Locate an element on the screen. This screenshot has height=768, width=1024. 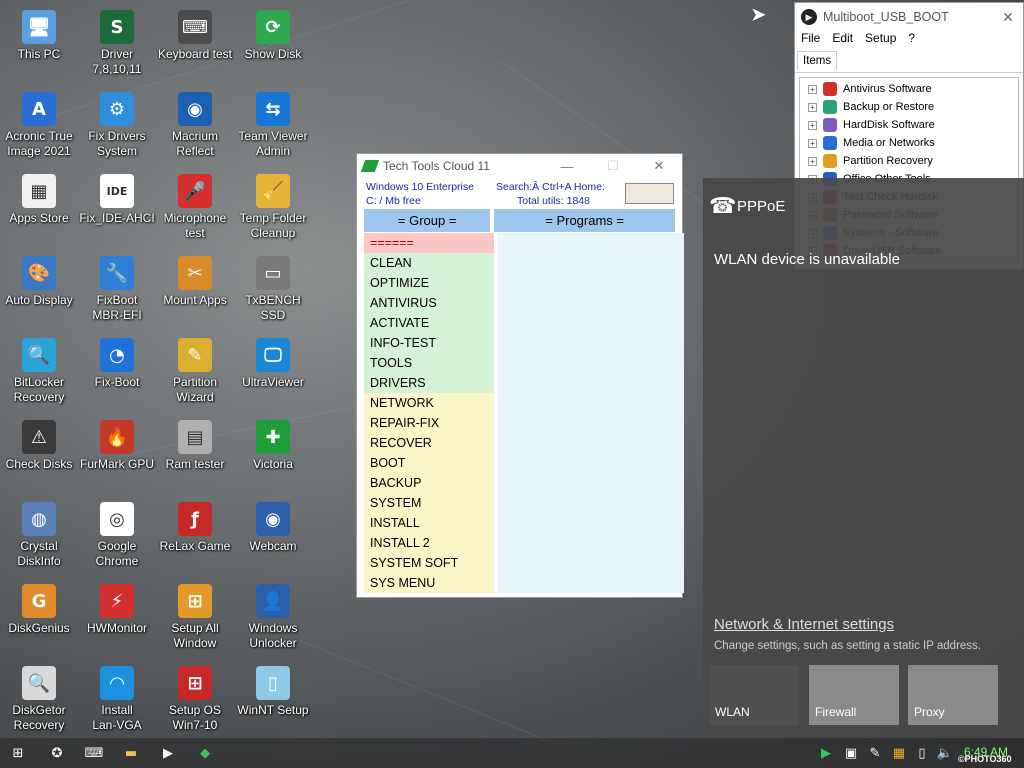
tab-items: Items is located at coordinates (817, 60).